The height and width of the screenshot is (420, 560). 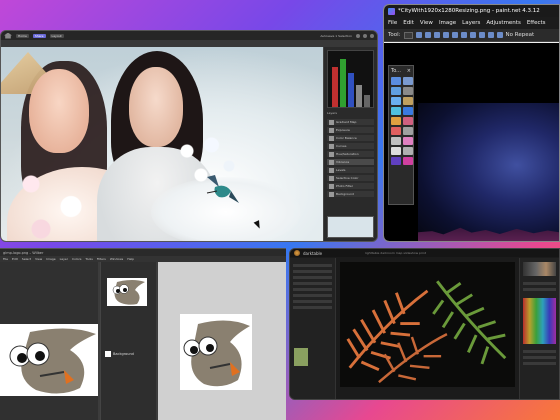 What do you see at coordinates (76, 259) in the screenshot?
I see `menu-colors: Colors` at bounding box center [76, 259].